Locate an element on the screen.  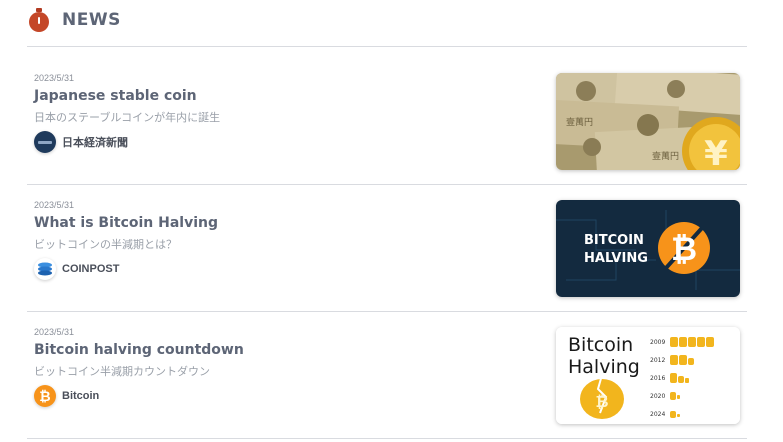
year-label: 2012 is located at coordinates (657, 360).